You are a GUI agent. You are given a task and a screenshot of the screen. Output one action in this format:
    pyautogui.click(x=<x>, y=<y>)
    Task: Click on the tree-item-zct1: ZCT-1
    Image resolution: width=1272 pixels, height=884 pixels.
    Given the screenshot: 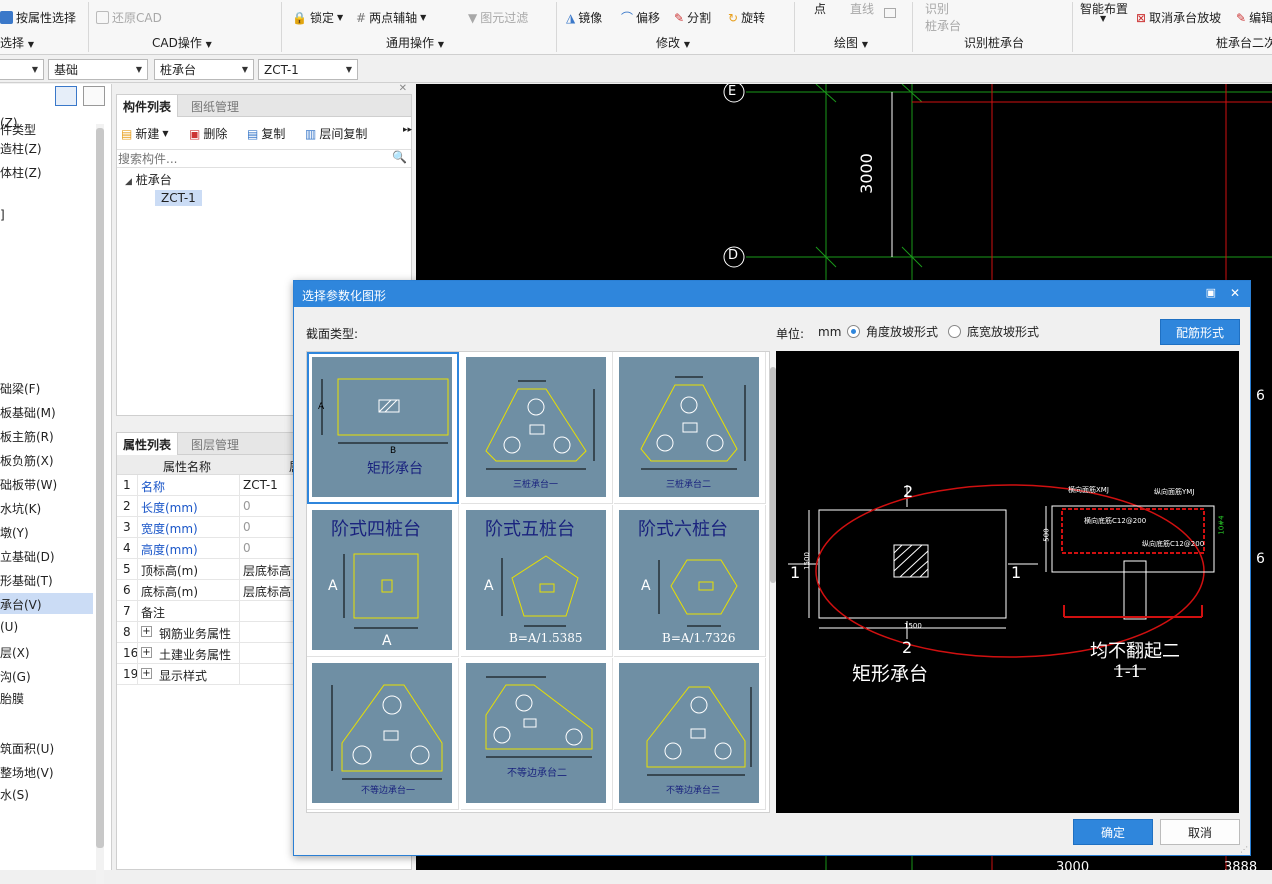 What is the action you would take?
    pyautogui.click(x=178, y=198)
    